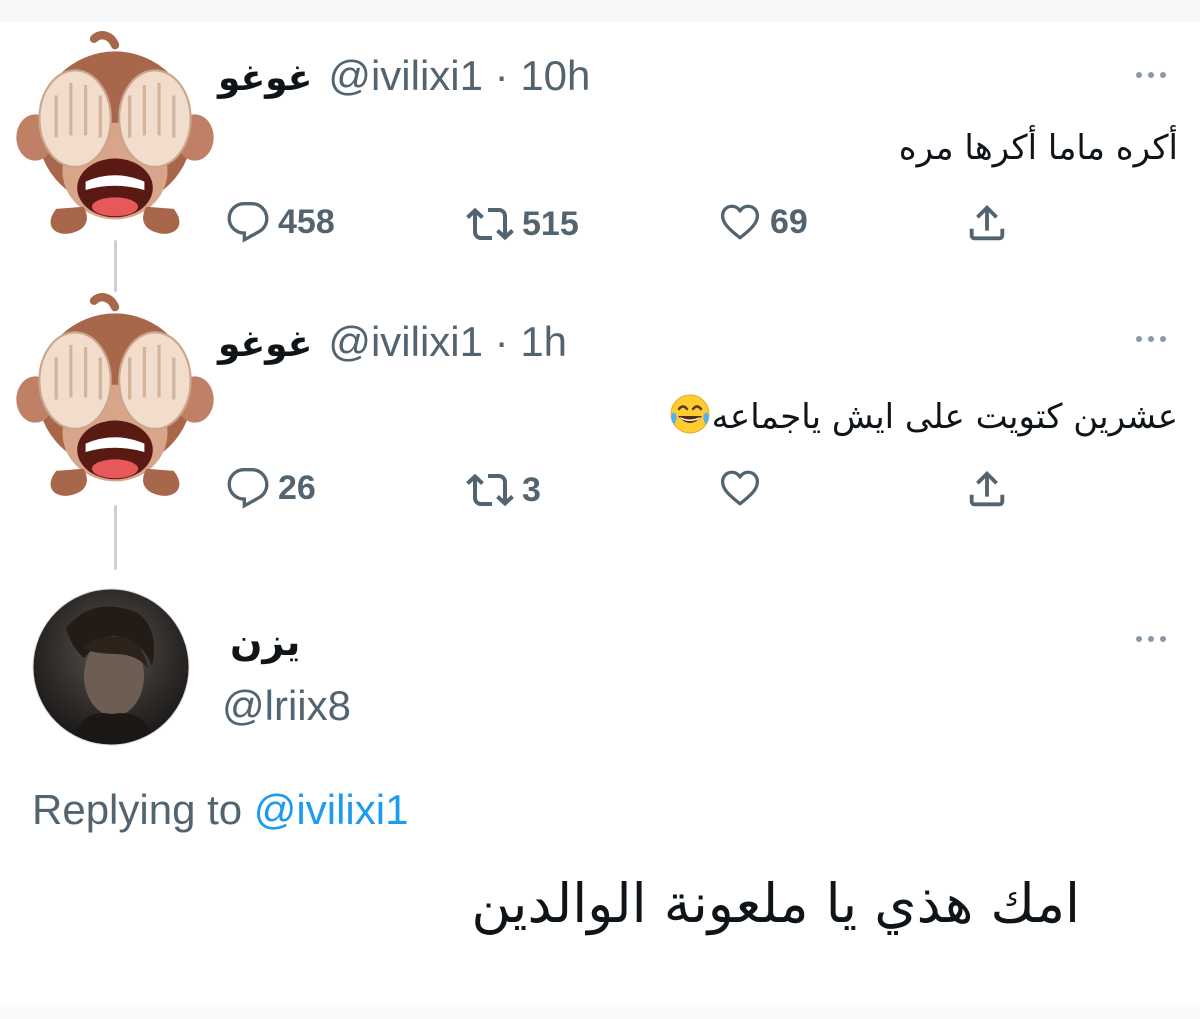  I want to click on face-with-tears-of-joy-icon, so click(690, 418).